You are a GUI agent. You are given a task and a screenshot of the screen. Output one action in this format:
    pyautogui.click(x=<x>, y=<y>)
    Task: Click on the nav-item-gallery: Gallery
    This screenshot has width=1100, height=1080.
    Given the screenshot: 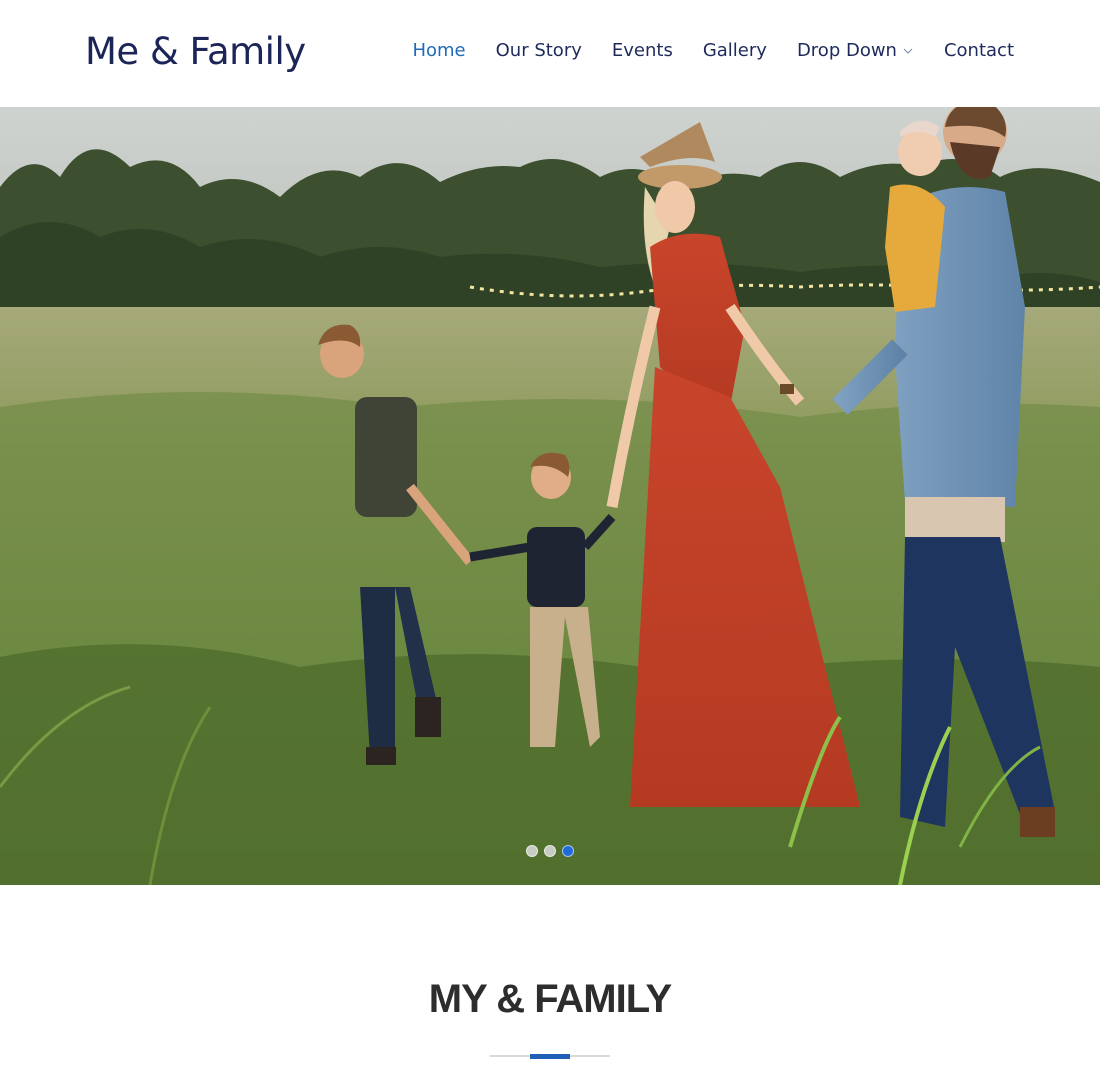 What is the action you would take?
    pyautogui.click(x=735, y=50)
    